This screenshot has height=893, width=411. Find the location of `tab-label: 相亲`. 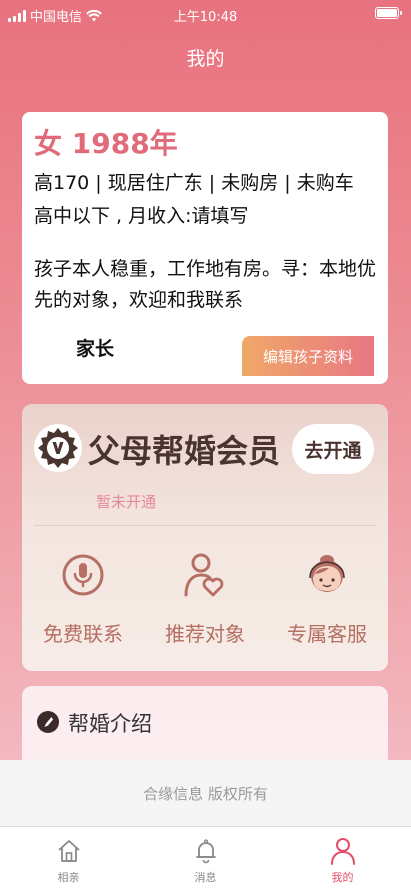

tab-label: 相亲 is located at coordinates (68, 877).